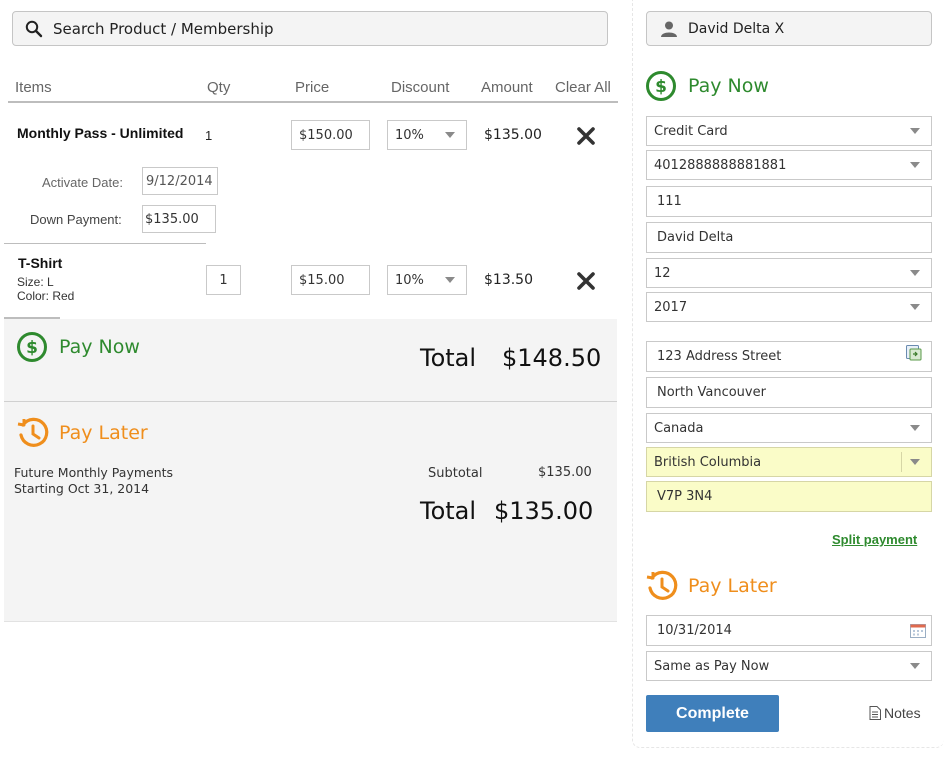 This screenshot has height=766, width=950. What do you see at coordinates (209, 135) in the screenshot?
I see `item-qty: 1` at bounding box center [209, 135].